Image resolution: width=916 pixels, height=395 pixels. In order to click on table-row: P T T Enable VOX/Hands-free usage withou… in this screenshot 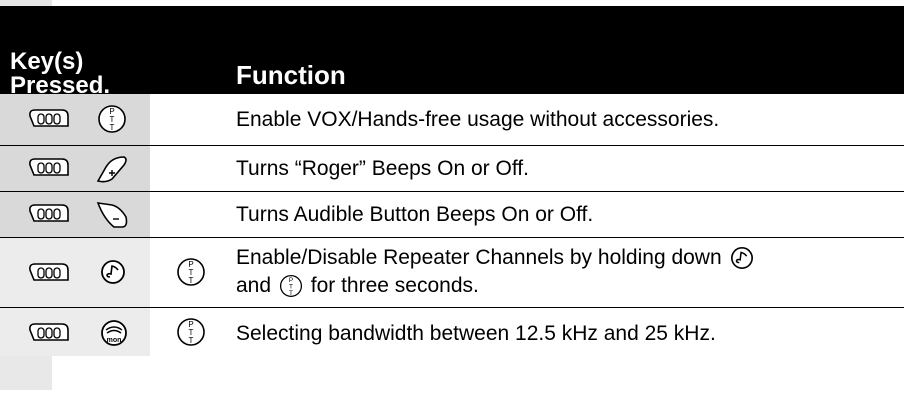, I will do `click(452, 120)`.